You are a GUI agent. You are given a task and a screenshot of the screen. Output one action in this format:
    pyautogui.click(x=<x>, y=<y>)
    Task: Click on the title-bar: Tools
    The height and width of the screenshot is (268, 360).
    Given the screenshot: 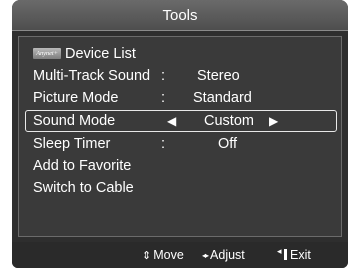 What is the action you would take?
    pyautogui.click(x=180, y=15)
    